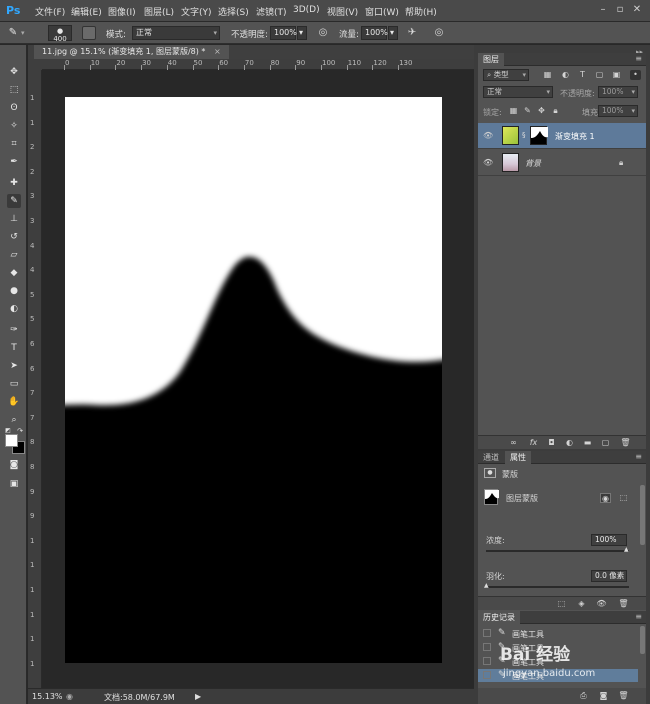 The height and width of the screenshot is (704, 650). What do you see at coordinates (421, 11) in the screenshot?
I see `menu-help: 帮助(H)` at bounding box center [421, 11].